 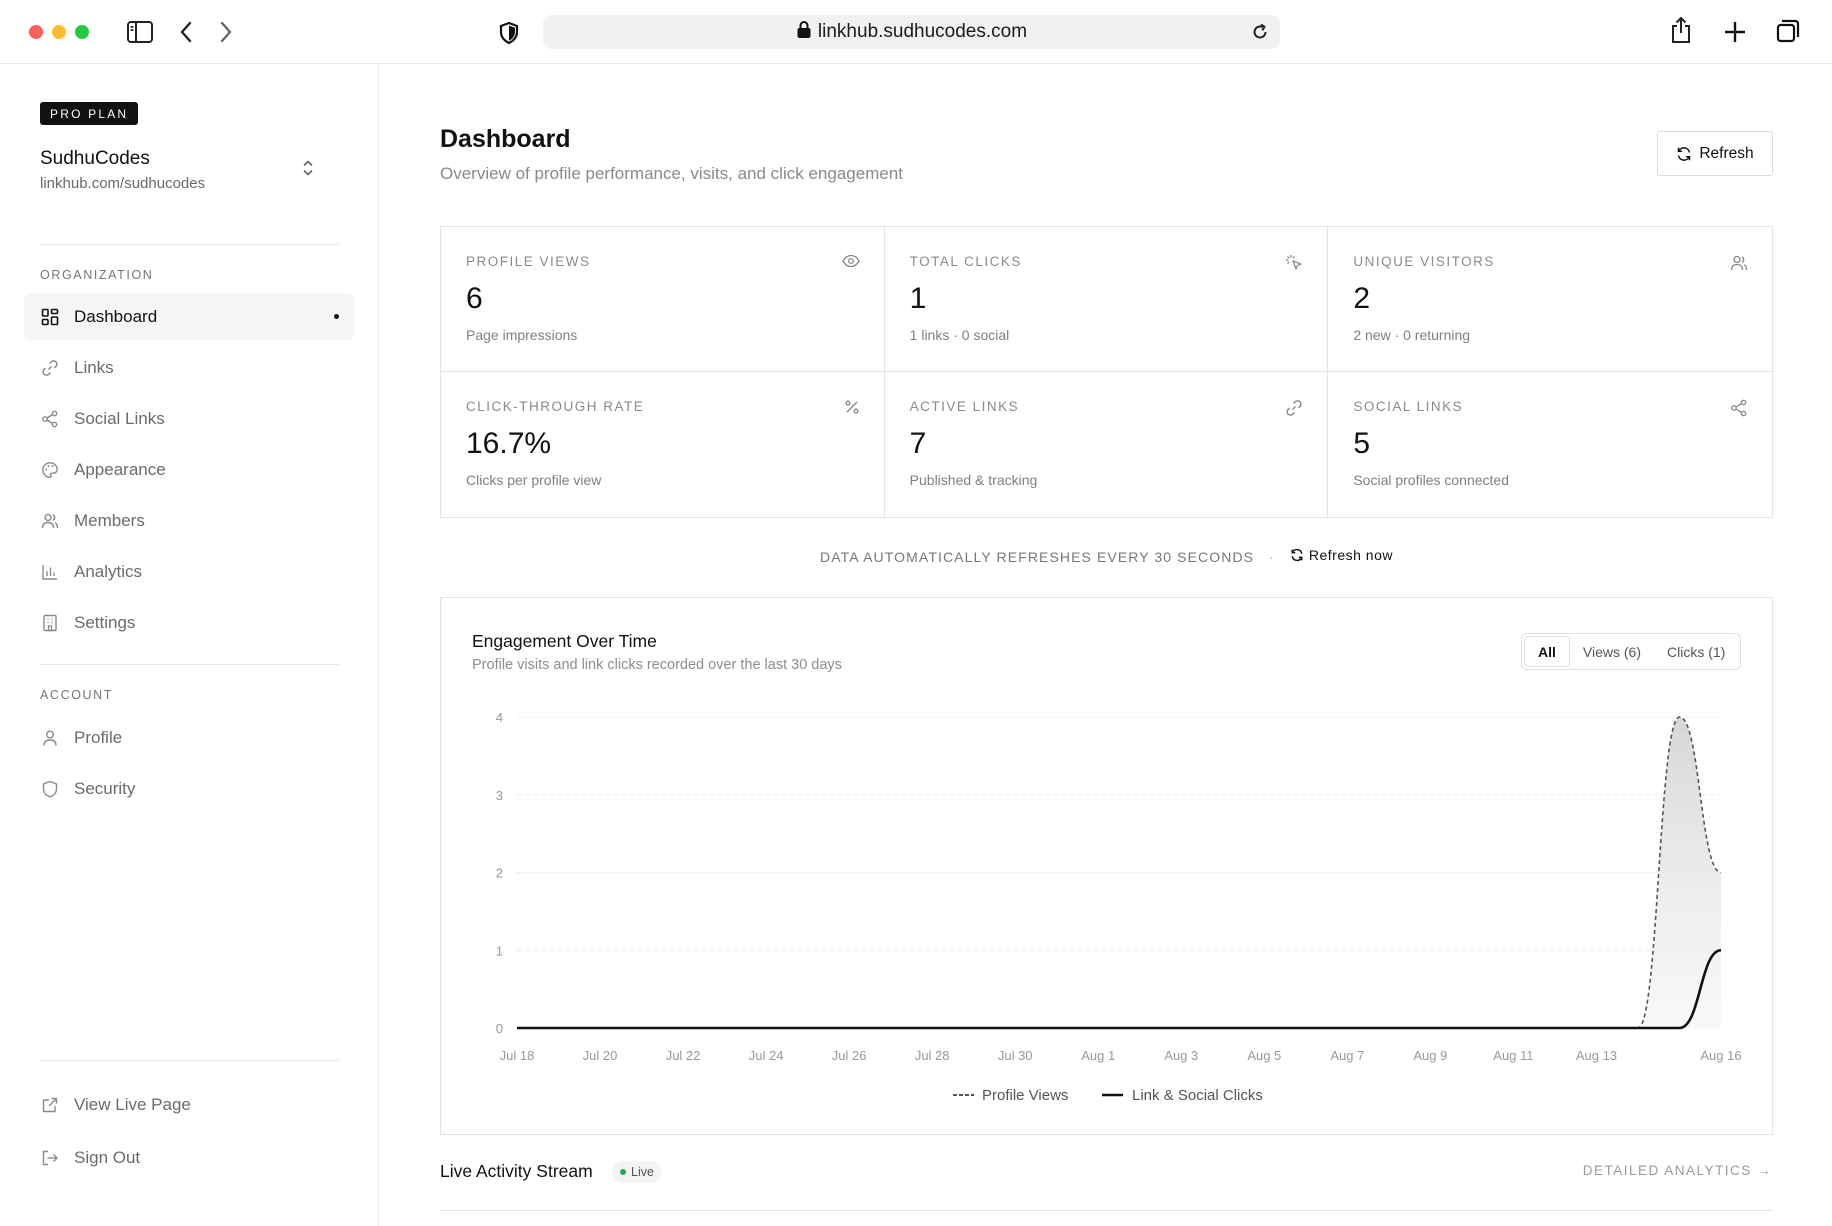 What do you see at coordinates (77, 695) in the screenshot?
I see `section-label-account: ACCOUNT` at bounding box center [77, 695].